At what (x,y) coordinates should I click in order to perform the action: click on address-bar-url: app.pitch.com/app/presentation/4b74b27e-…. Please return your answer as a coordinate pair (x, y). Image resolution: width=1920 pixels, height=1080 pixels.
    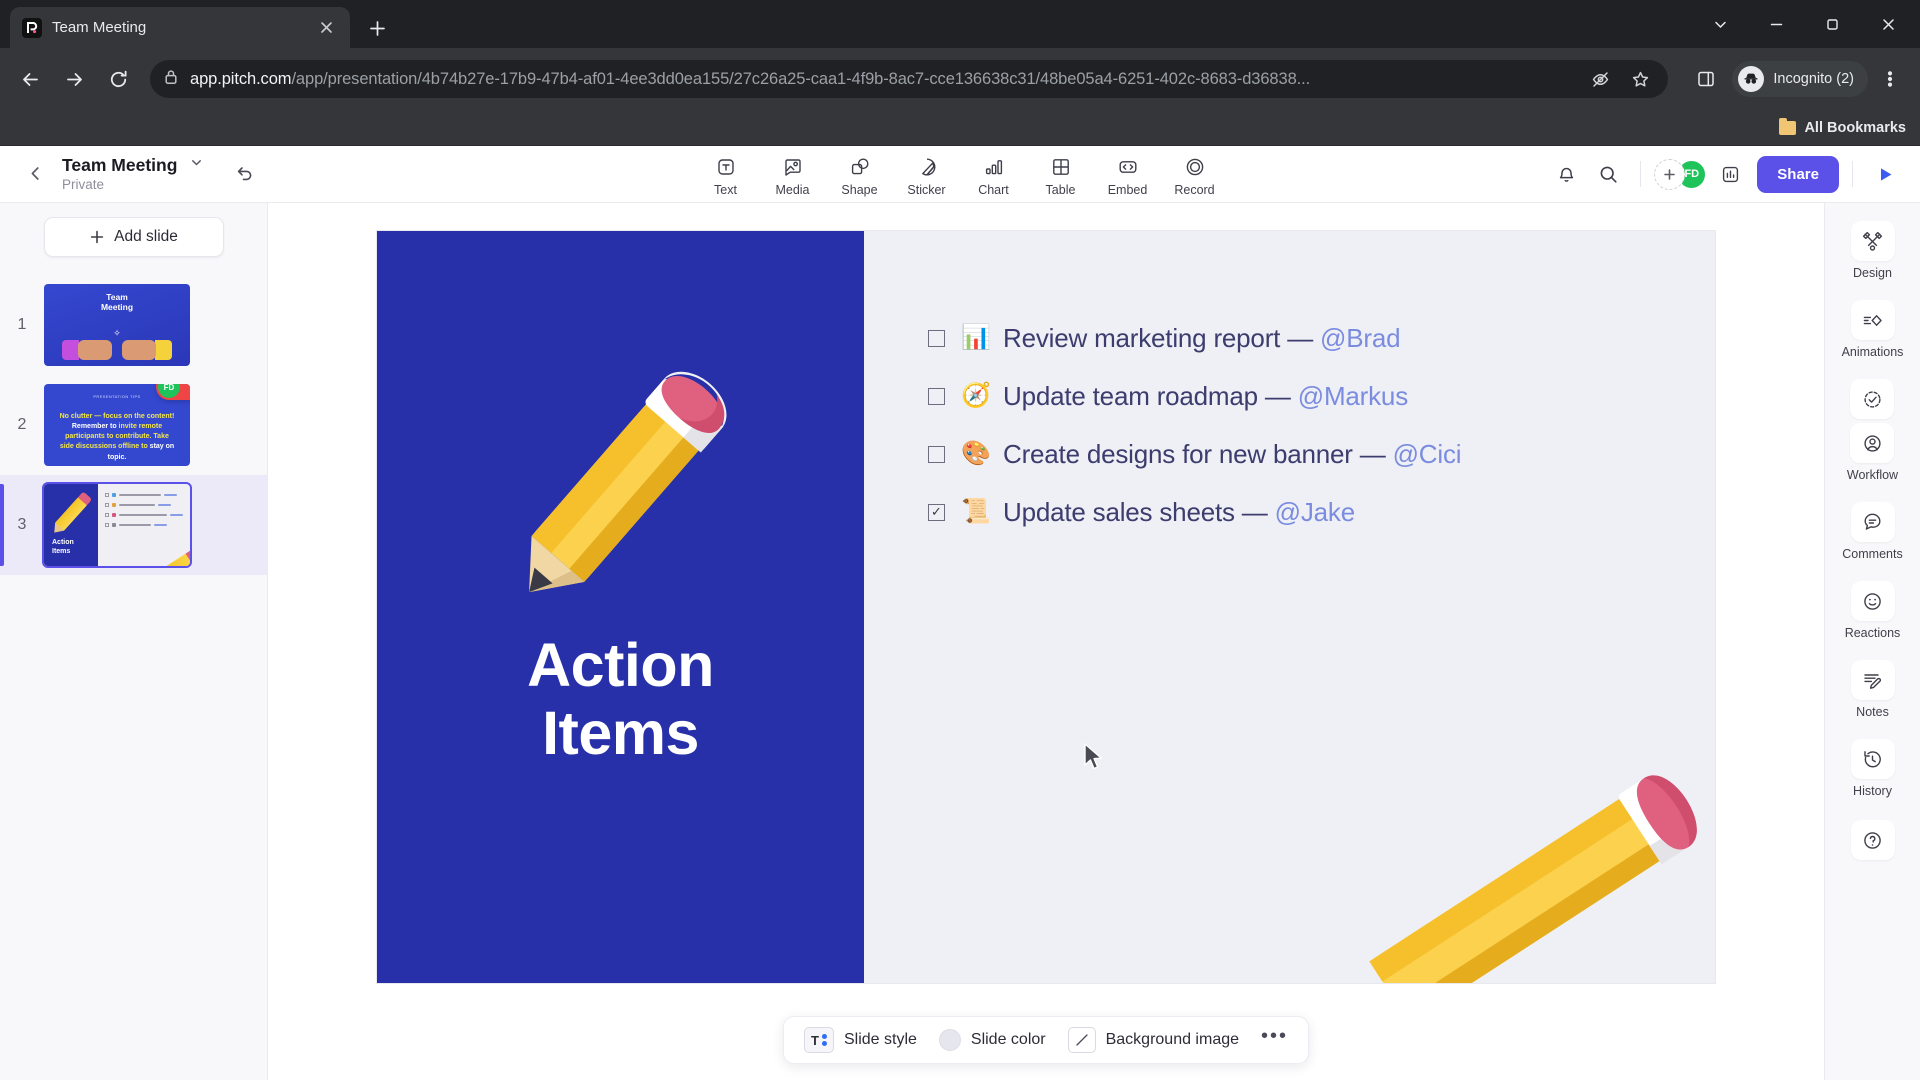
    Looking at the image, I should click on (882, 79).